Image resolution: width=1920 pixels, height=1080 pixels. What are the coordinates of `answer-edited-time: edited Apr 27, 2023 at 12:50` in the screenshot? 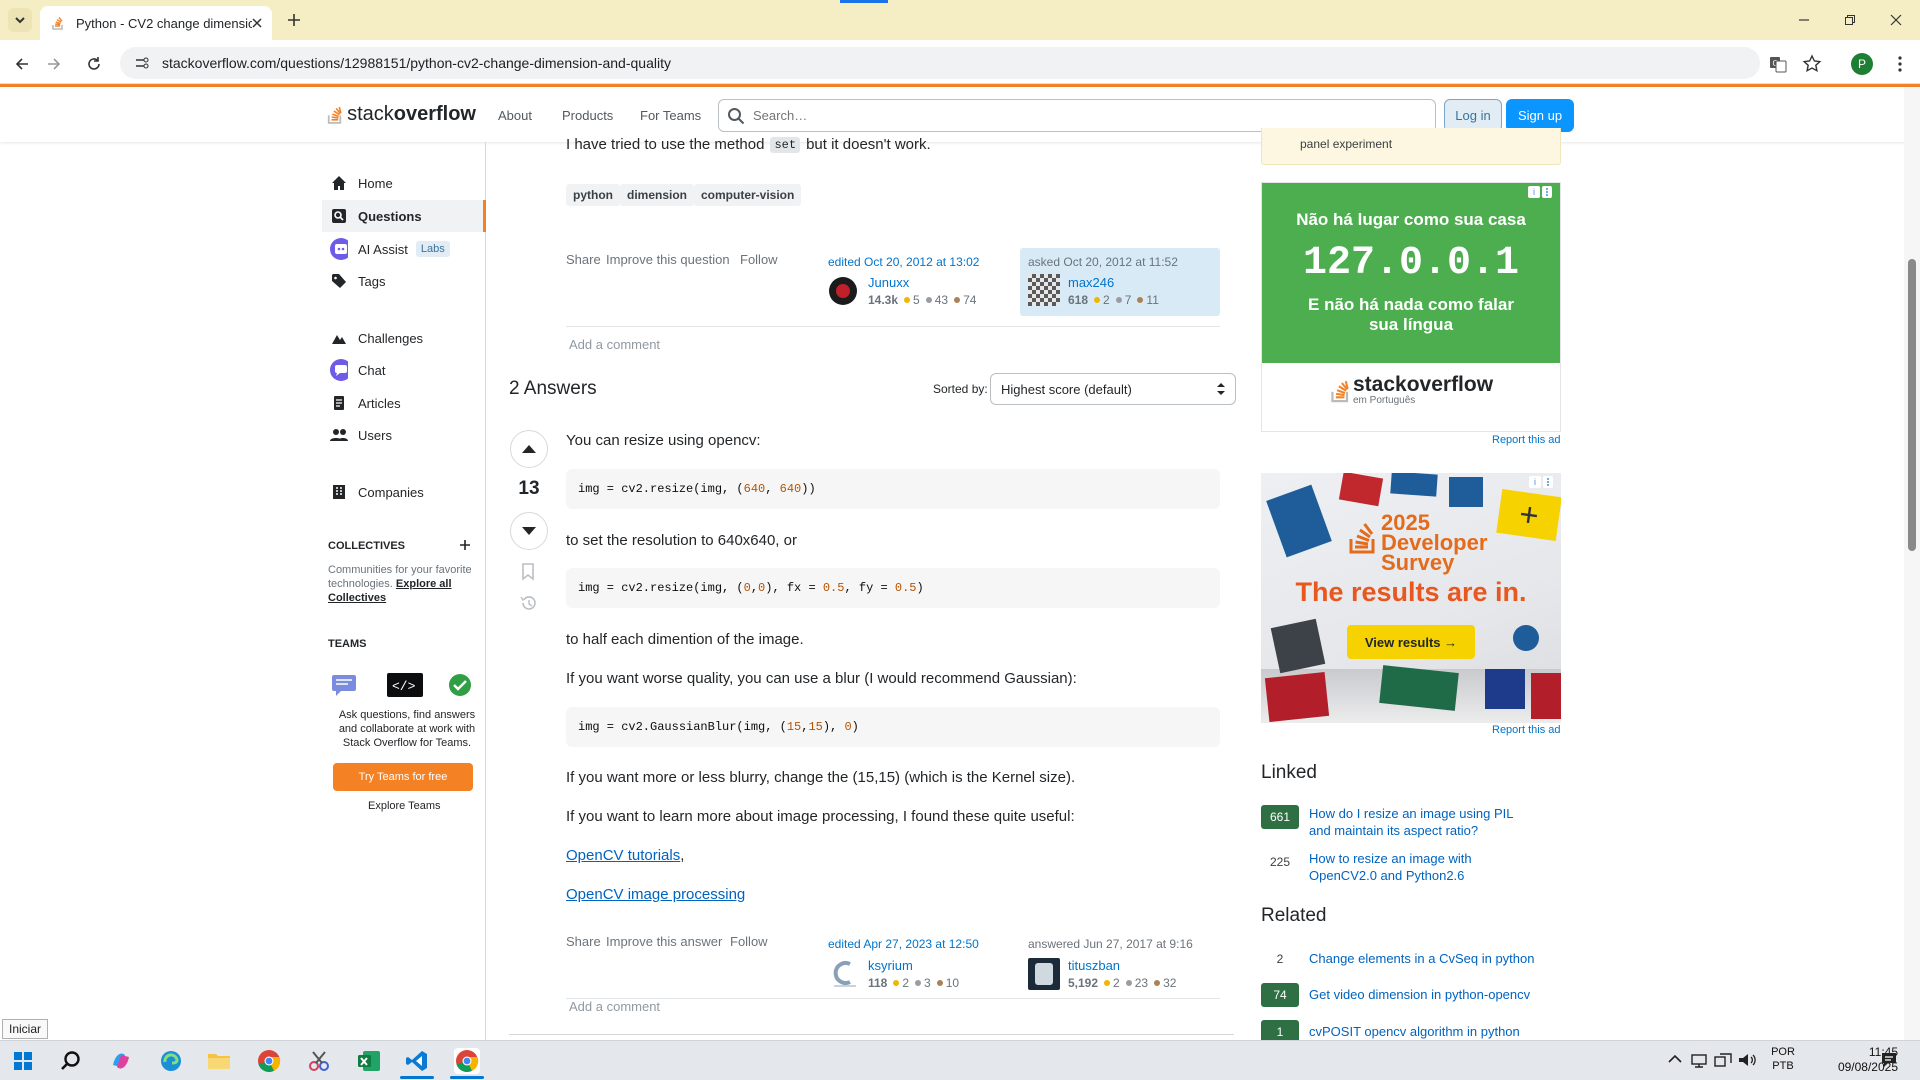 It's located at (903, 944).